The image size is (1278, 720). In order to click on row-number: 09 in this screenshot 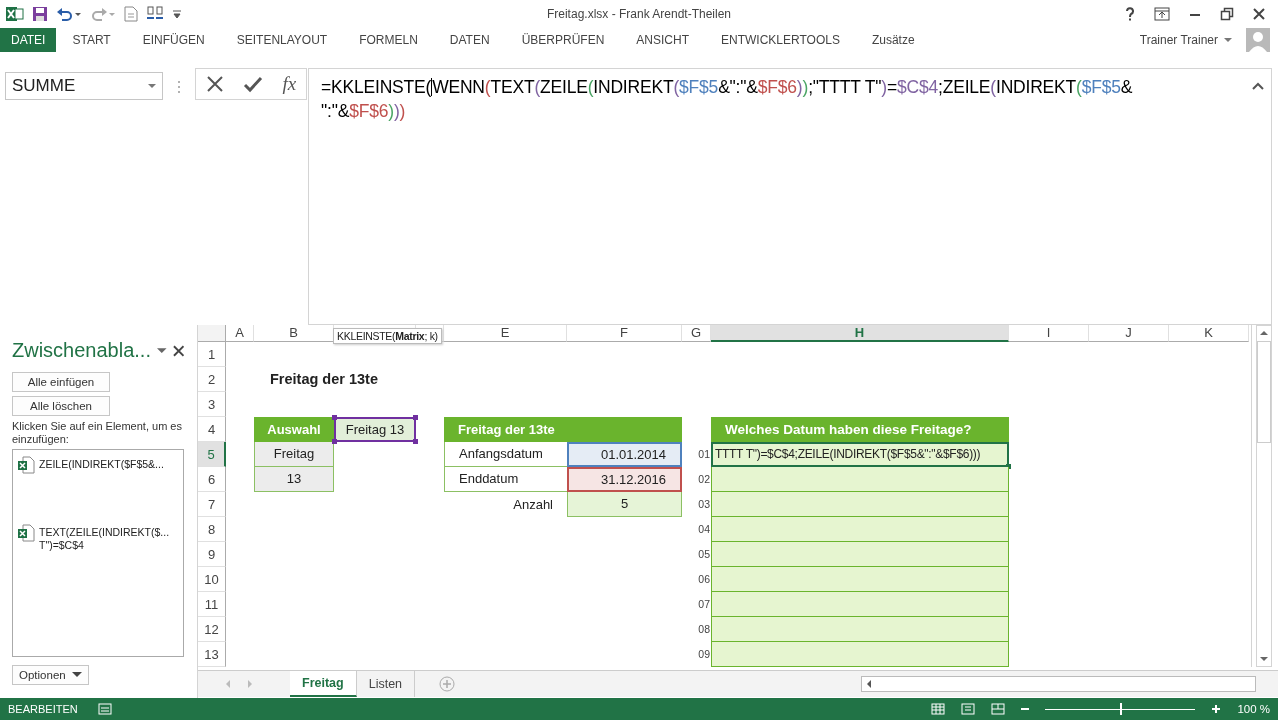, I will do `click(704, 654)`.